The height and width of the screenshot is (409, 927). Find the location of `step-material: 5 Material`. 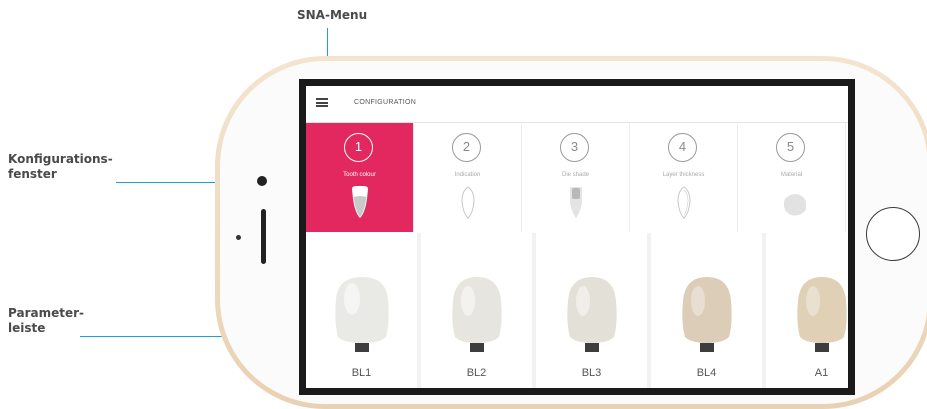

step-material: 5 Material is located at coordinates (792, 177).